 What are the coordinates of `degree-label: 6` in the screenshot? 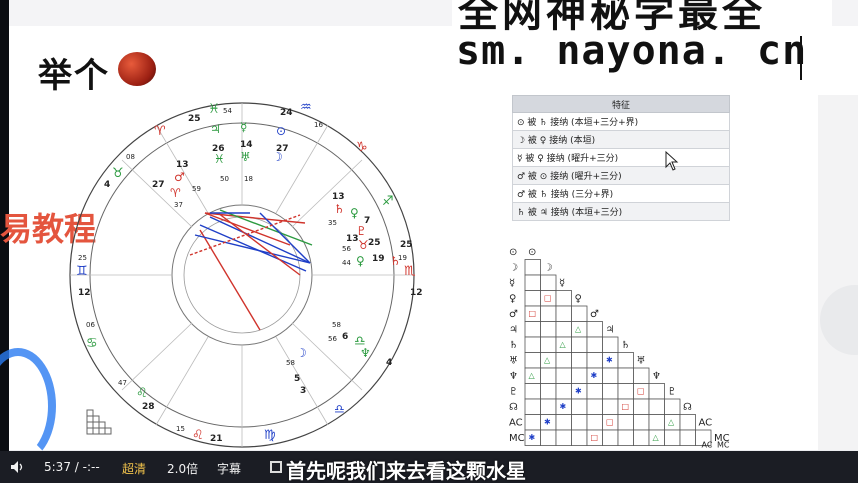 It's located at (345, 337).